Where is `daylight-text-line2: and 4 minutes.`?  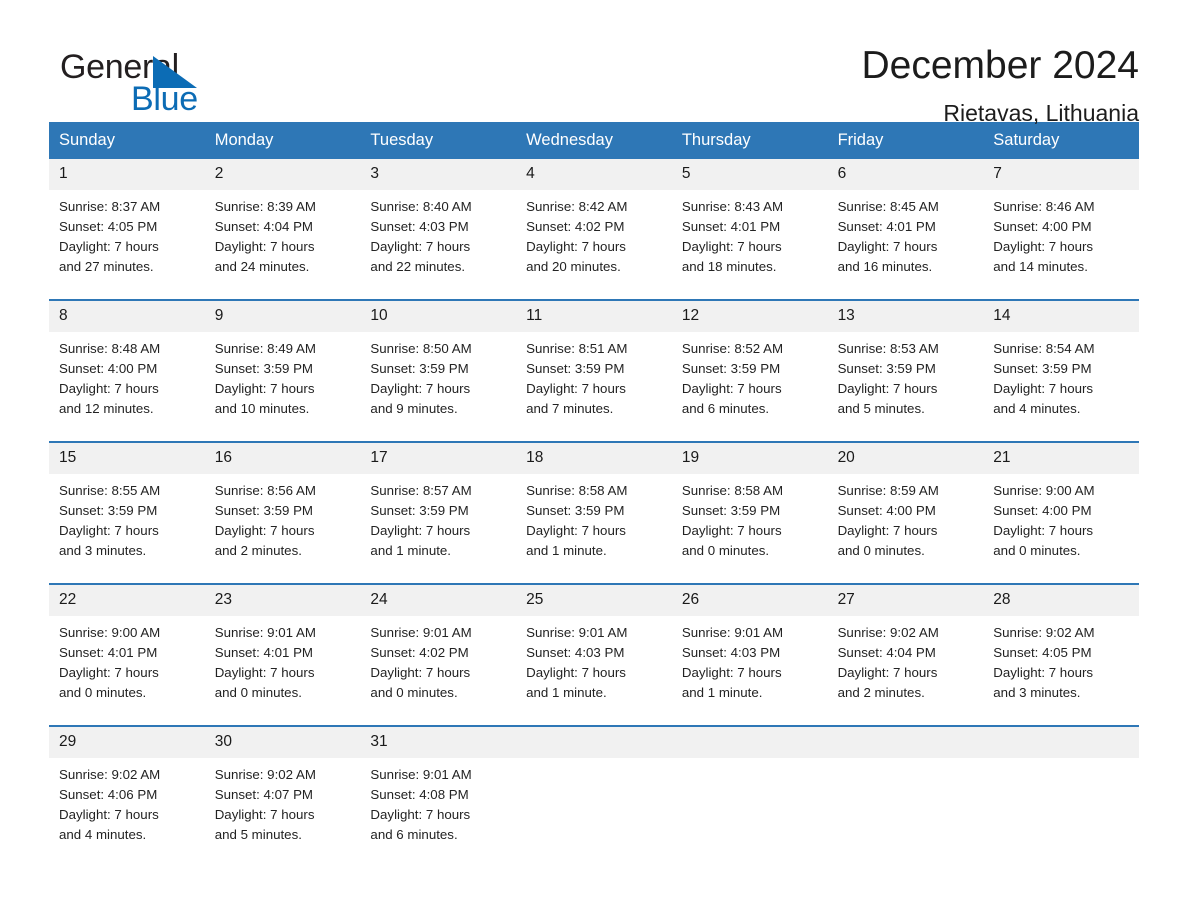 daylight-text-line2: and 4 minutes. is located at coordinates (103, 834).